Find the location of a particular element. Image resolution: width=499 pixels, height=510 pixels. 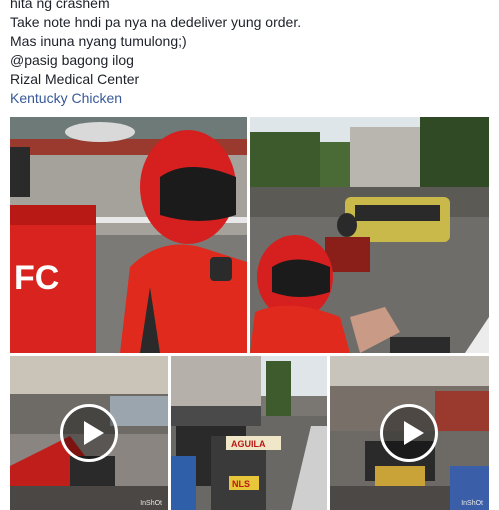

tricycle-sign: AGUILA is located at coordinates (248, 444).